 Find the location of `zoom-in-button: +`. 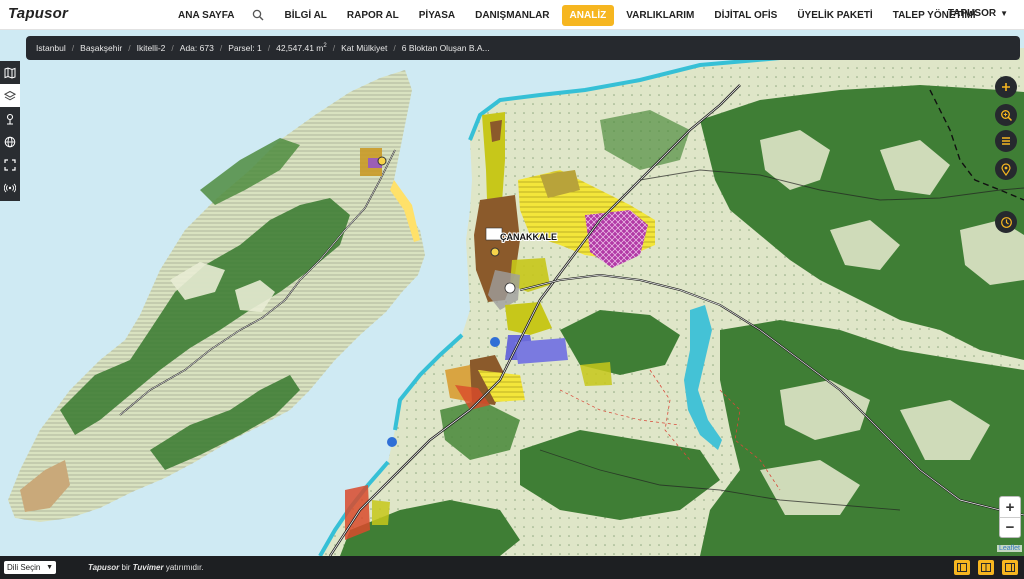

zoom-in-button: + is located at coordinates (1010, 507).